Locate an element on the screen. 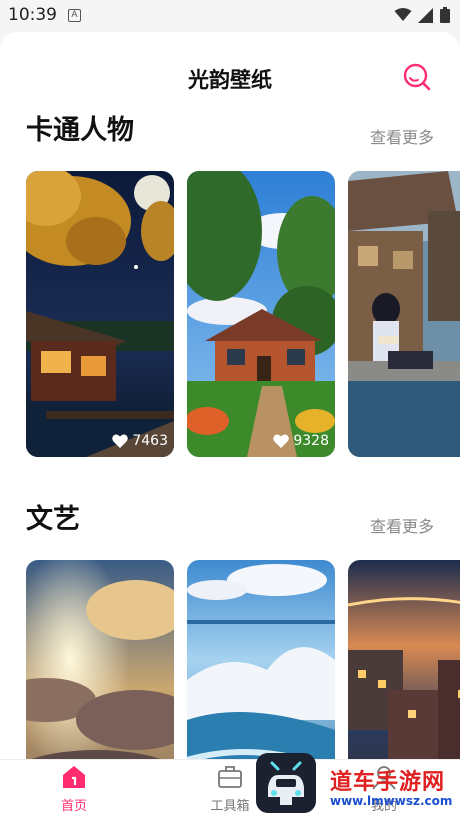  car-logo-icon is located at coordinates (286, 783).